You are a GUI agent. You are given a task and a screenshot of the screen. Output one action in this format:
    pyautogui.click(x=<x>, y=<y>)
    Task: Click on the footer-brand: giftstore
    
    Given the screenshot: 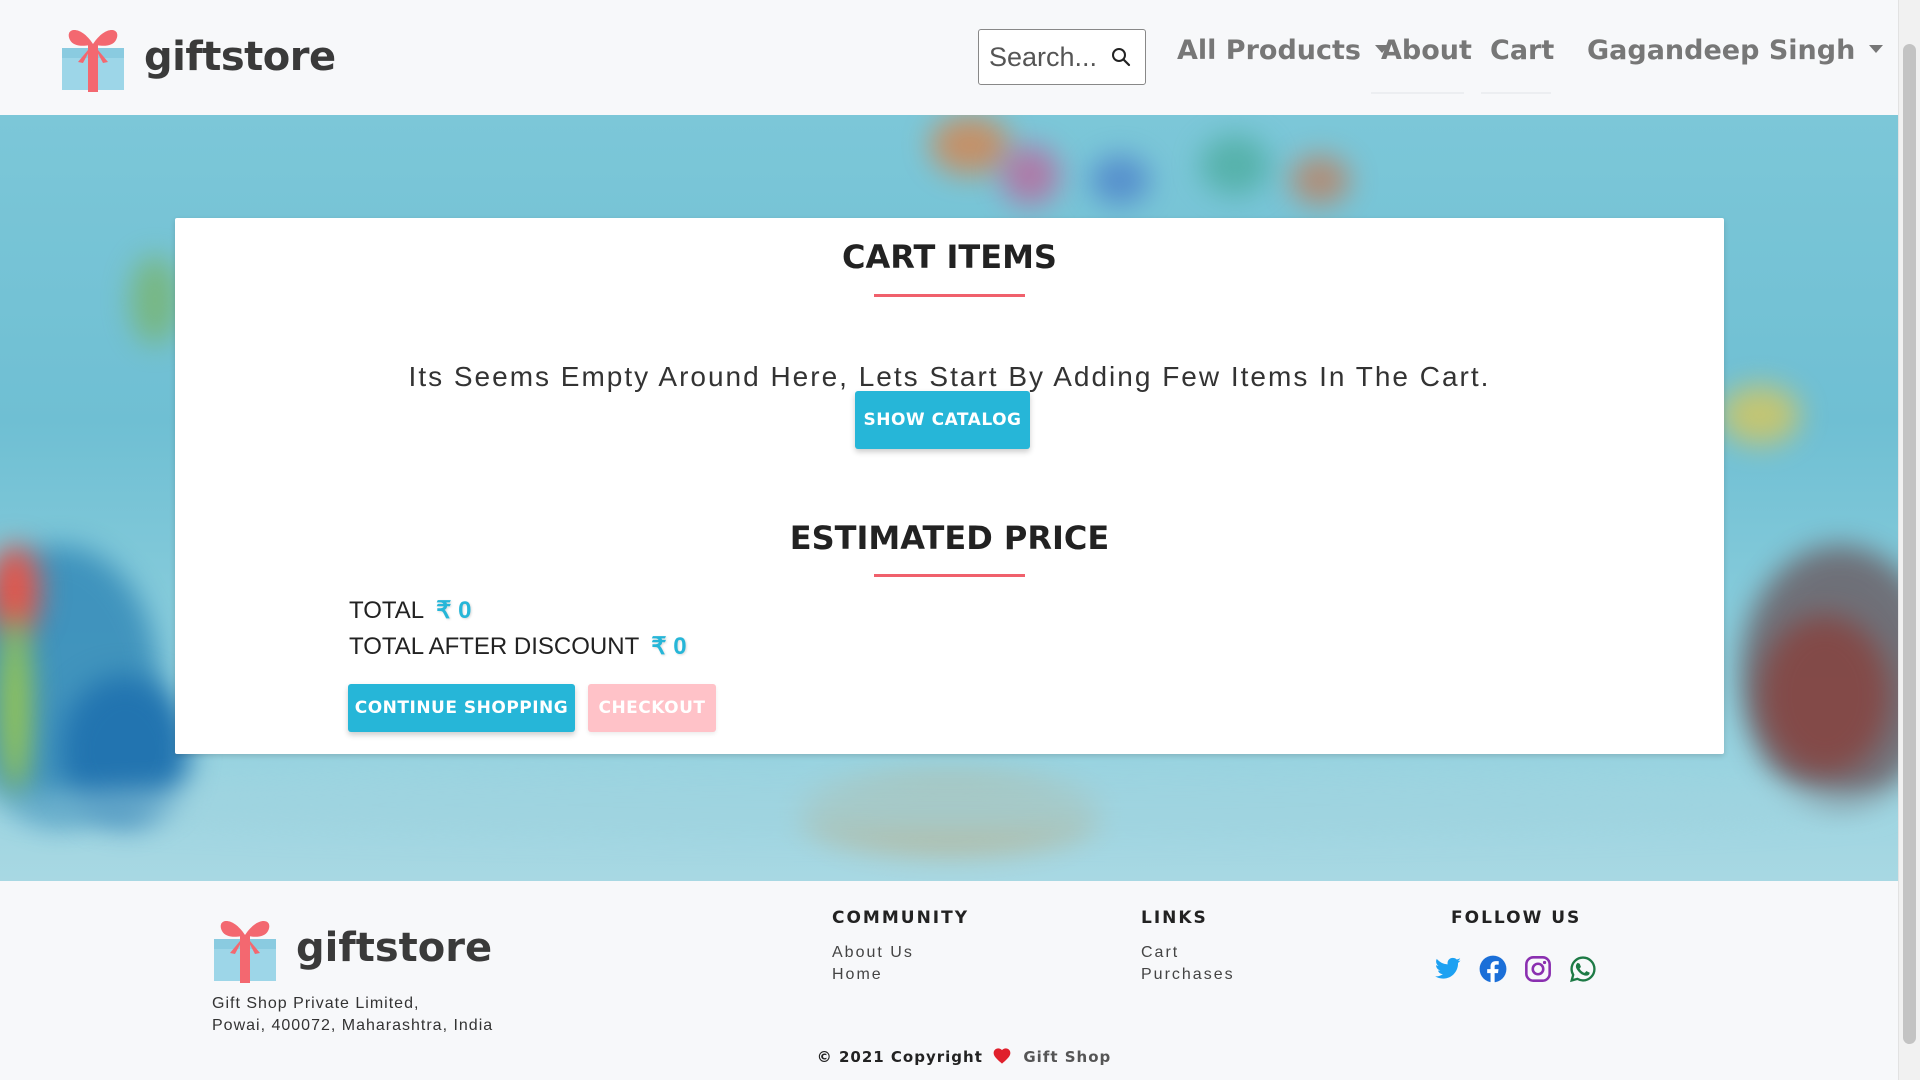 What is the action you would take?
    pyautogui.click(x=352, y=948)
    